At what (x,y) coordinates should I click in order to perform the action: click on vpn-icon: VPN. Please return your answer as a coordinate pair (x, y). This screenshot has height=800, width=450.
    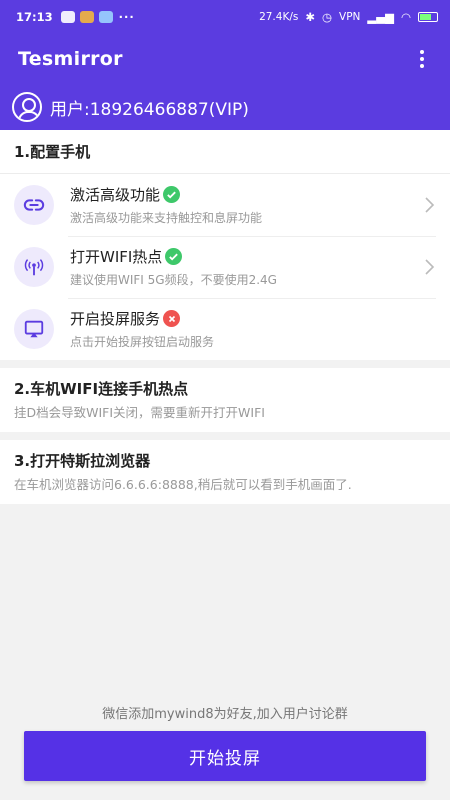
    Looking at the image, I should click on (350, 17).